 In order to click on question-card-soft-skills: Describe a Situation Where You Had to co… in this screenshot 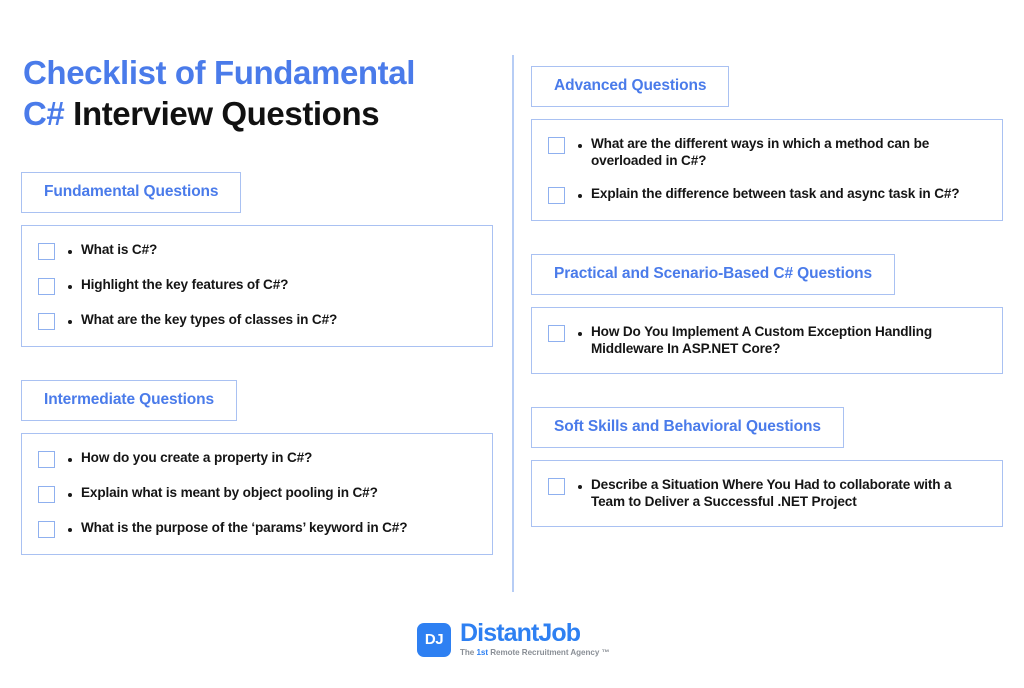, I will do `click(767, 493)`.